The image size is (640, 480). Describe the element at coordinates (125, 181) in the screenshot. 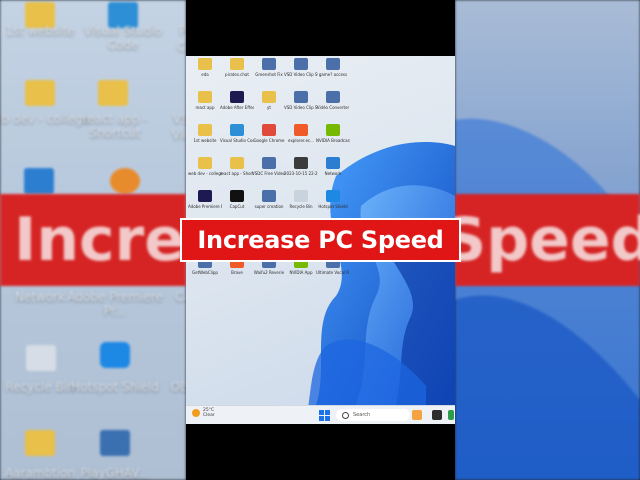

I see `blender-icon` at that location.